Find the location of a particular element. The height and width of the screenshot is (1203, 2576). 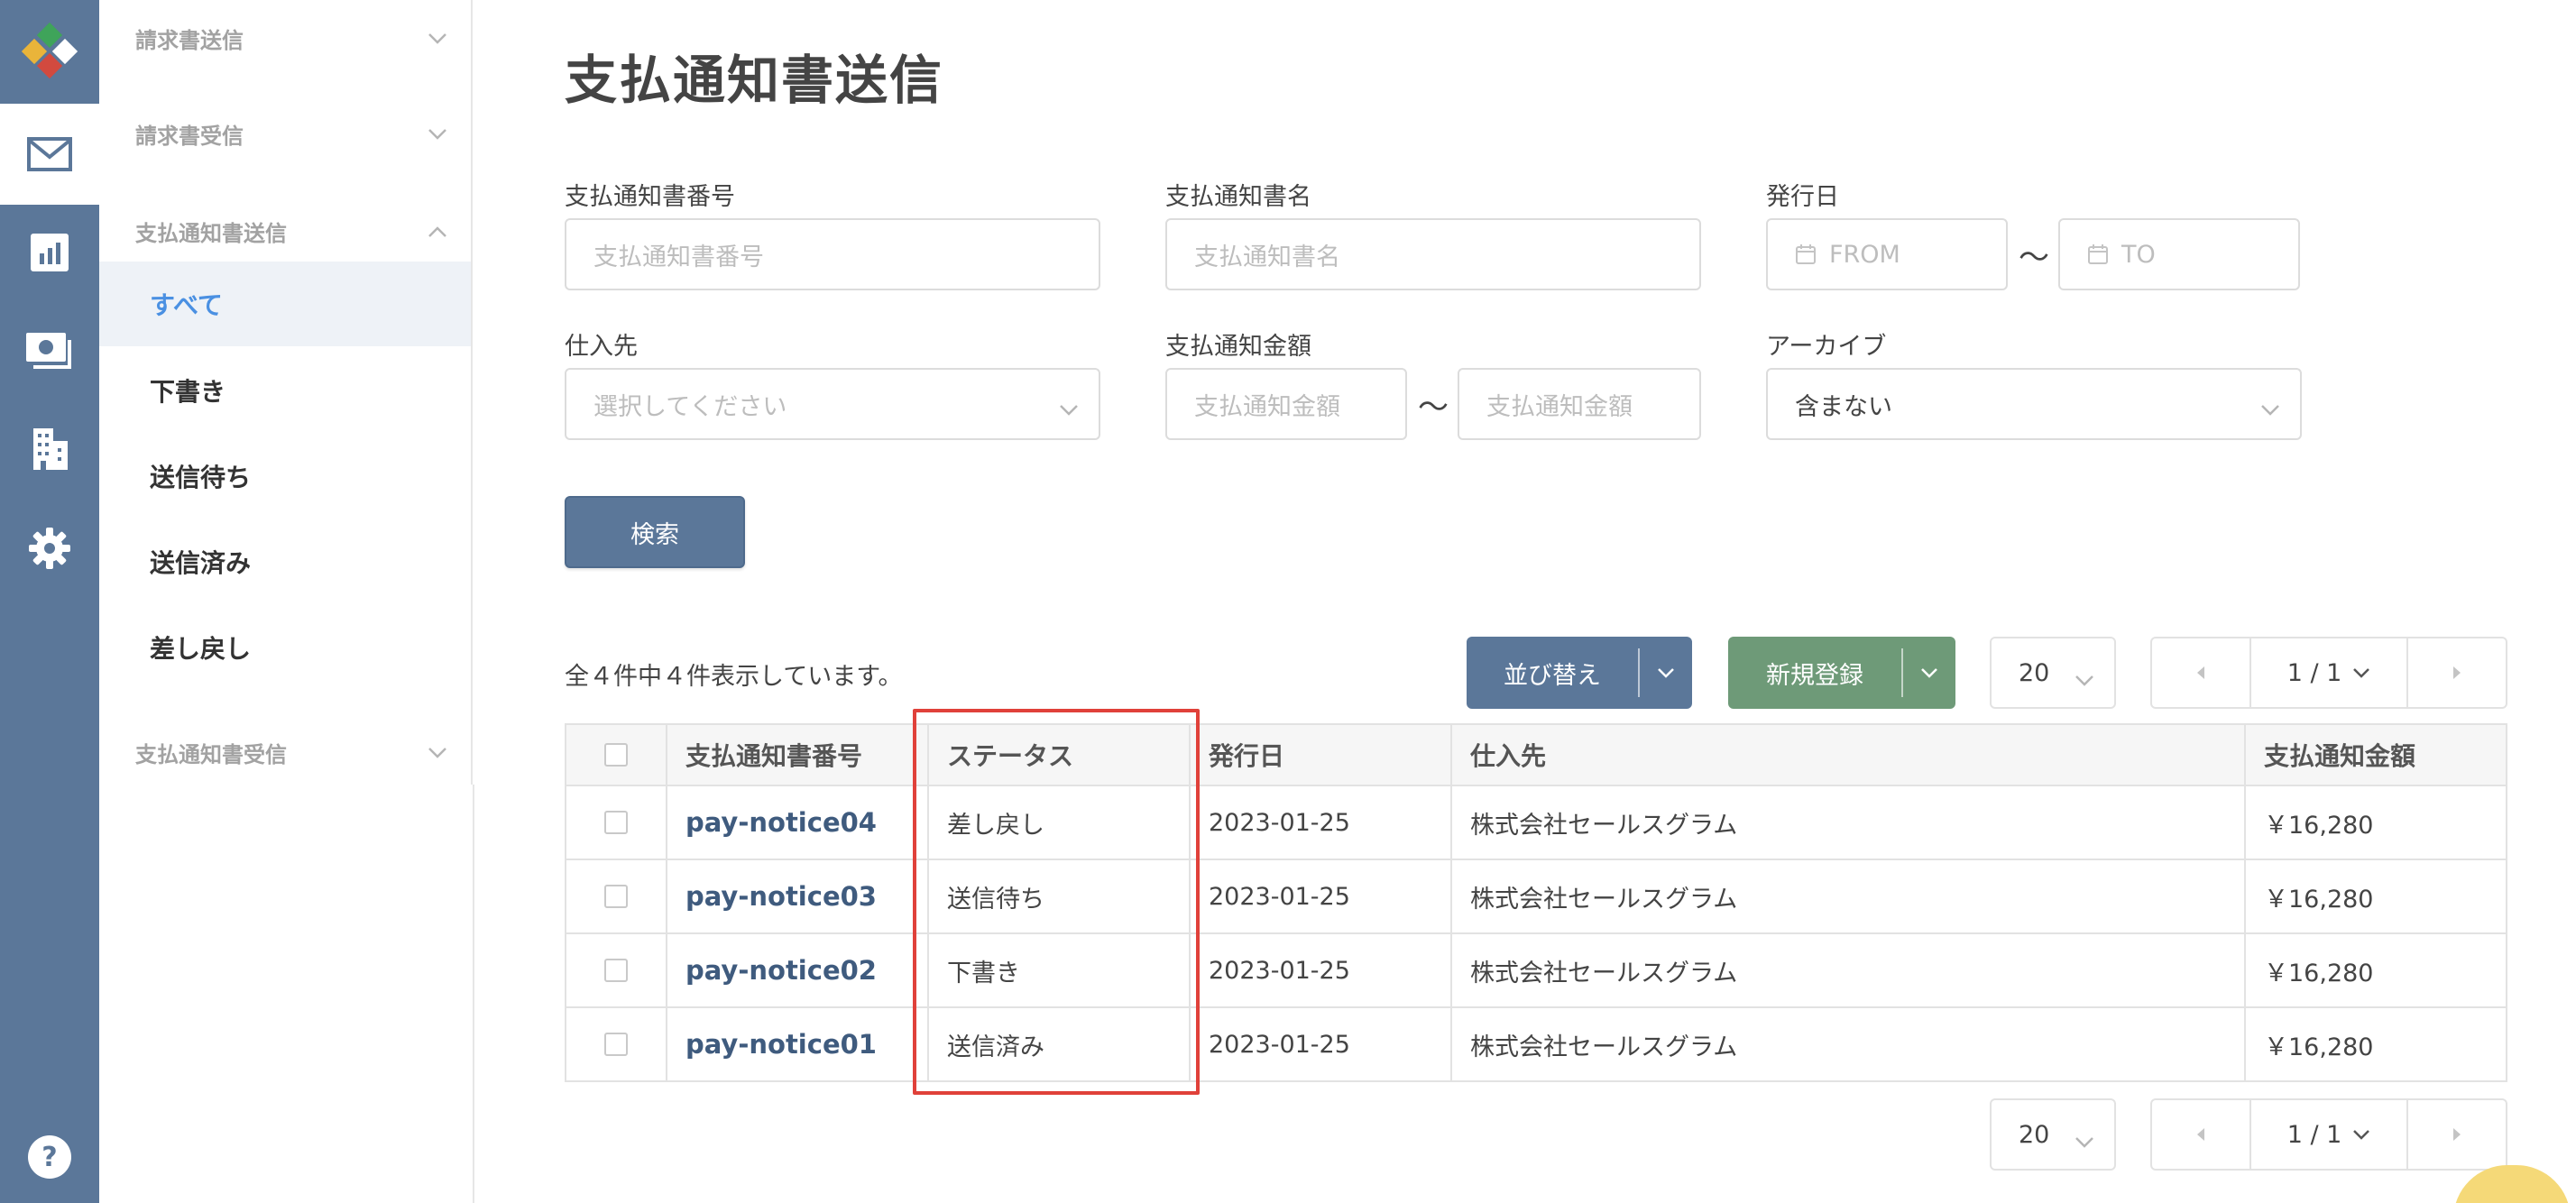

header-number: 支払通知書番号 is located at coordinates (796, 755).